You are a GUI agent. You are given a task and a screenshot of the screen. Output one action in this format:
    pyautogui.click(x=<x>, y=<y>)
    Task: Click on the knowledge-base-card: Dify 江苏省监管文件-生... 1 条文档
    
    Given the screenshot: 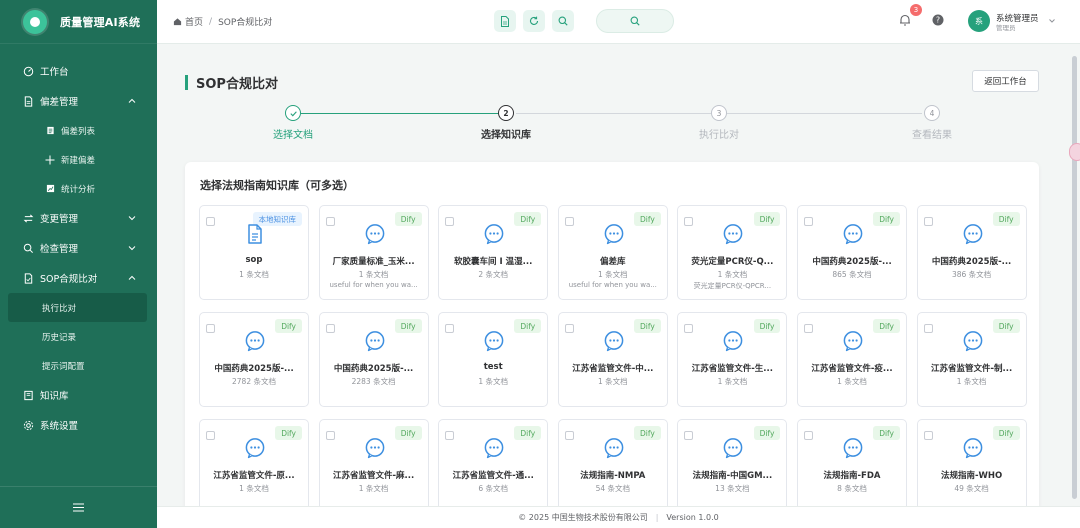 What is the action you would take?
    pyautogui.click(x=732, y=359)
    